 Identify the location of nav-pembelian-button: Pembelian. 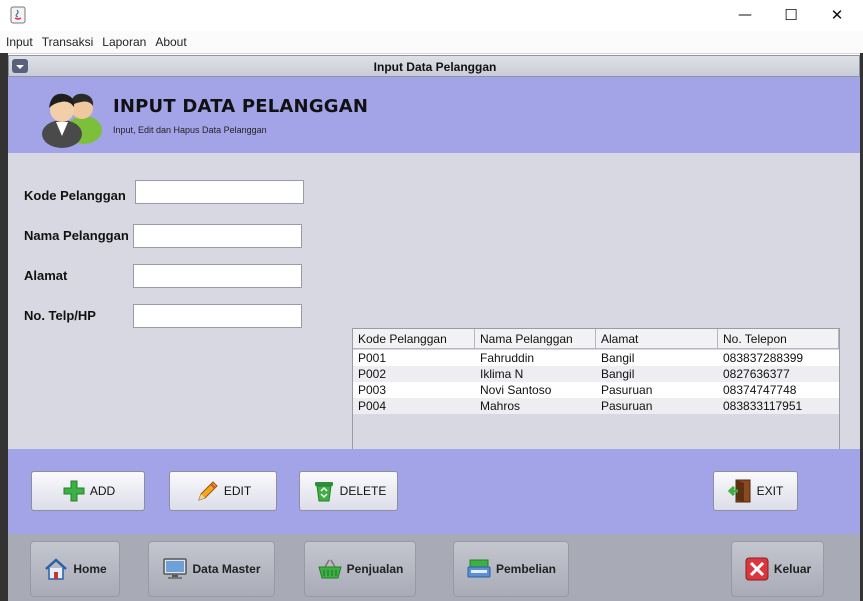
(511, 569).